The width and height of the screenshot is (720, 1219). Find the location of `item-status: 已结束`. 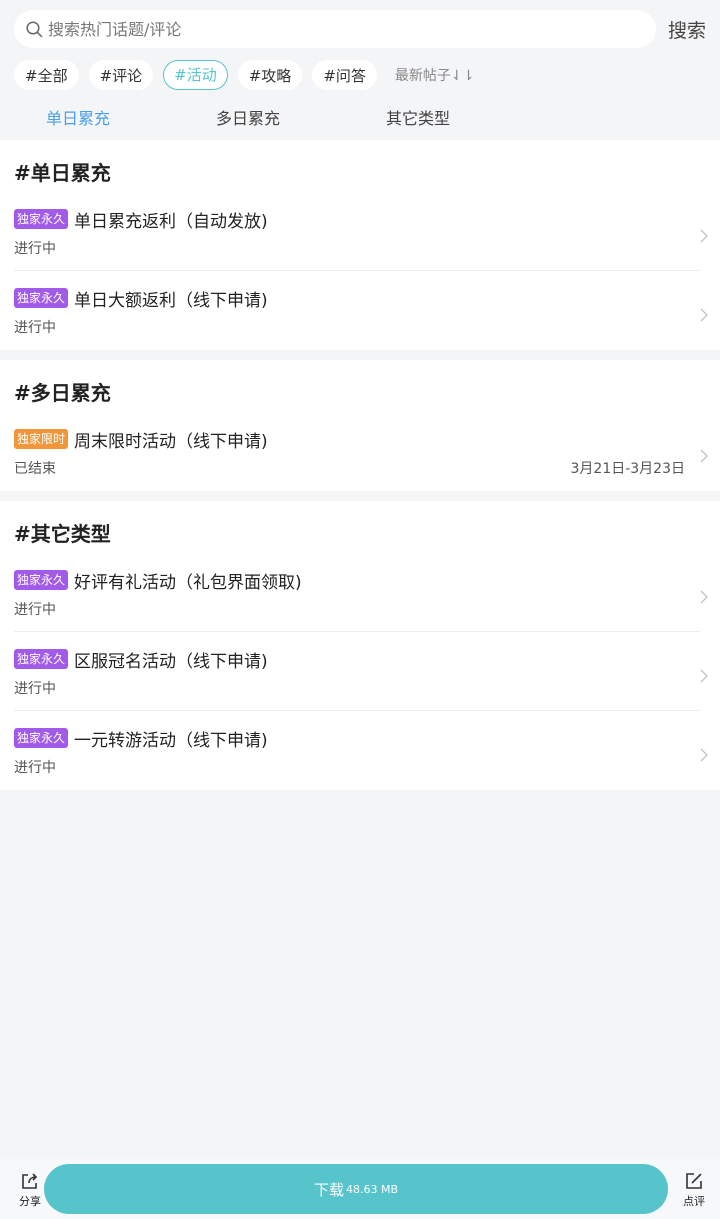

item-status: 已结束 is located at coordinates (35, 469).